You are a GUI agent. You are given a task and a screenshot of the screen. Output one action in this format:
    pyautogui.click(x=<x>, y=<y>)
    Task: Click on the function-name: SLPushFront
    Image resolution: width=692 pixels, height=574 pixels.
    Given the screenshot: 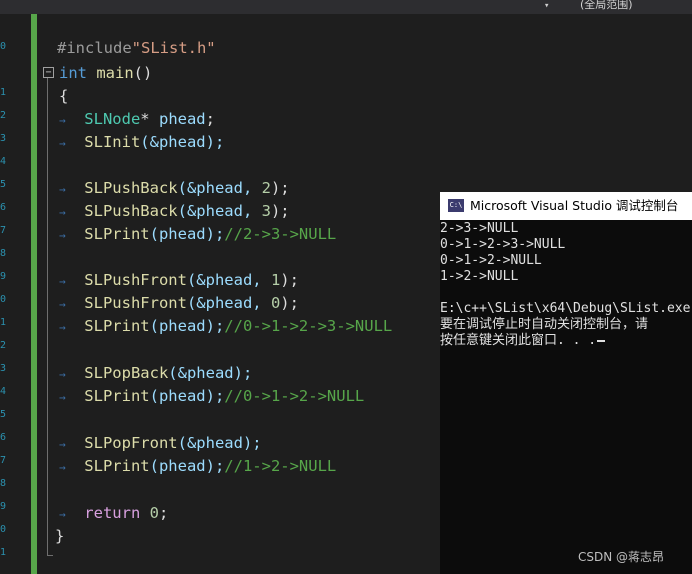 What is the action you would take?
    pyautogui.click(x=135, y=280)
    